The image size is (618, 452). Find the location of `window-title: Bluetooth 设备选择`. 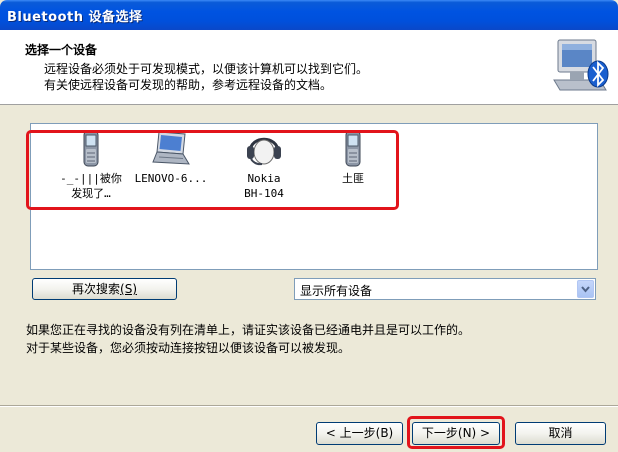

window-title: Bluetooth 设备选择 is located at coordinates (75, 17).